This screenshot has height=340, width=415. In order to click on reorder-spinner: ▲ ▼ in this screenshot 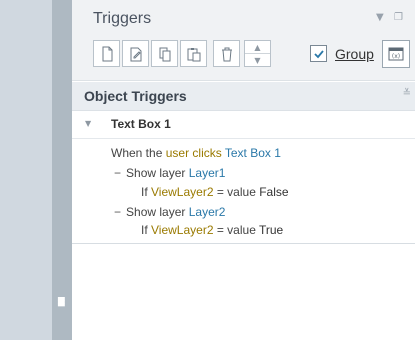, I will do `click(257, 53)`.